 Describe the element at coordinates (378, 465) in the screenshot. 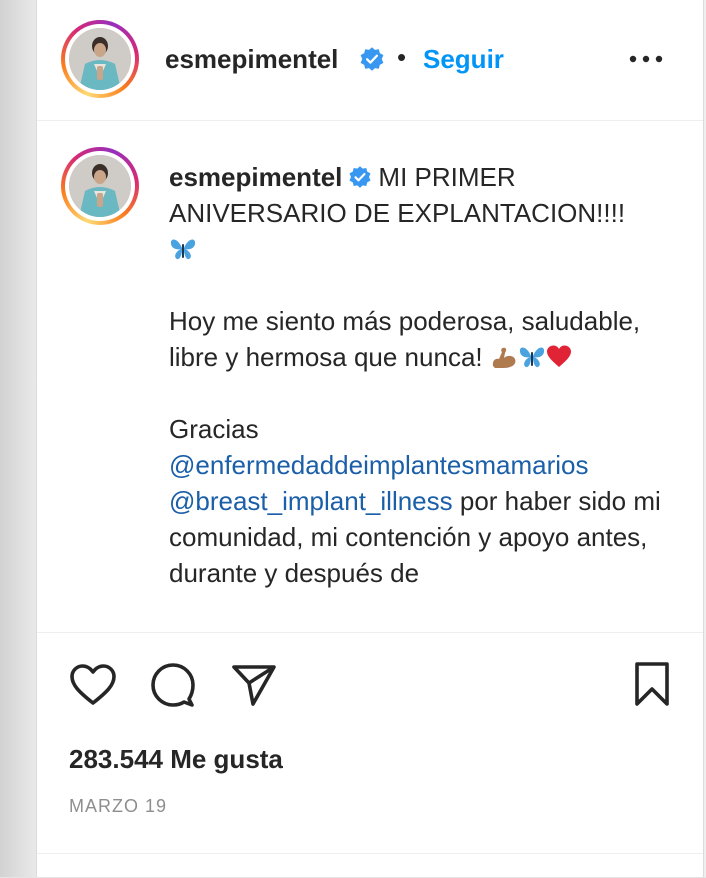

I see `mention-link: @enfermedaddeimplantesmamarios` at that location.